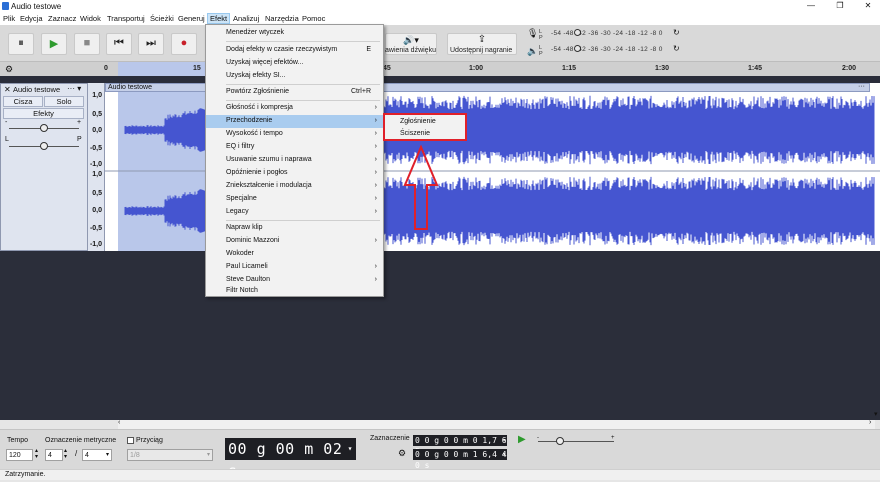 The width and height of the screenshot is (880, 482). What do you see at coordinates (6, 122) in the screenshot?
I see `volume-minus: -` at bounding box center [6, 122].